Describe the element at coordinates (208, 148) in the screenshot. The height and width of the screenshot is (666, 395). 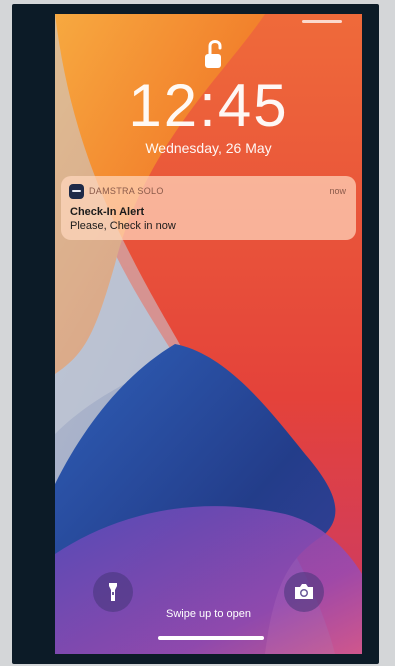
I see `lock-screen-date: Wednesday, 26 May` at that location.